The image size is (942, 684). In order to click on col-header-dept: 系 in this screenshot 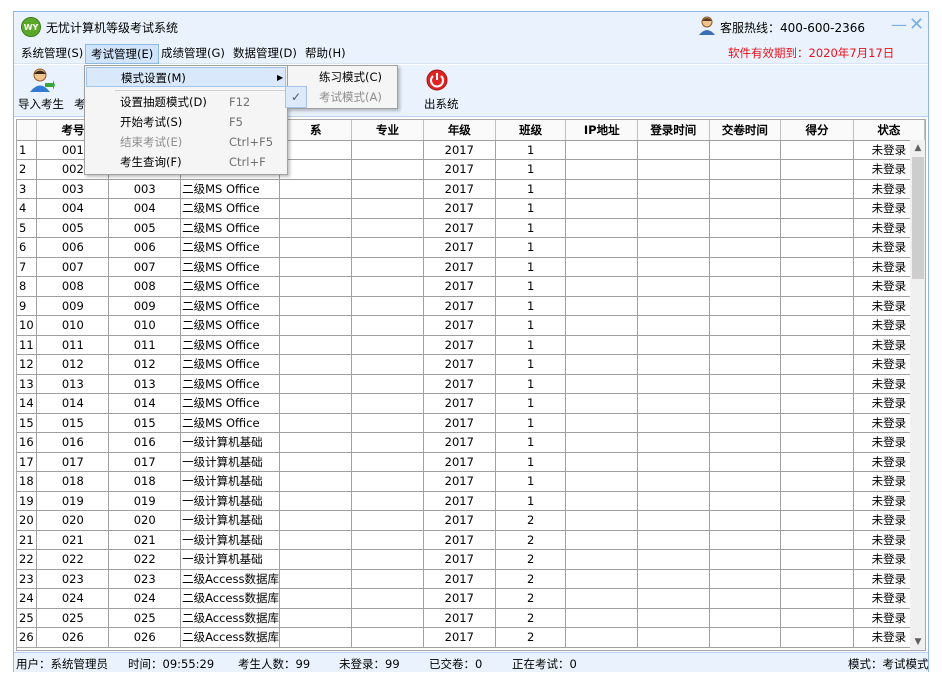, I will do `click(316, 130)`.